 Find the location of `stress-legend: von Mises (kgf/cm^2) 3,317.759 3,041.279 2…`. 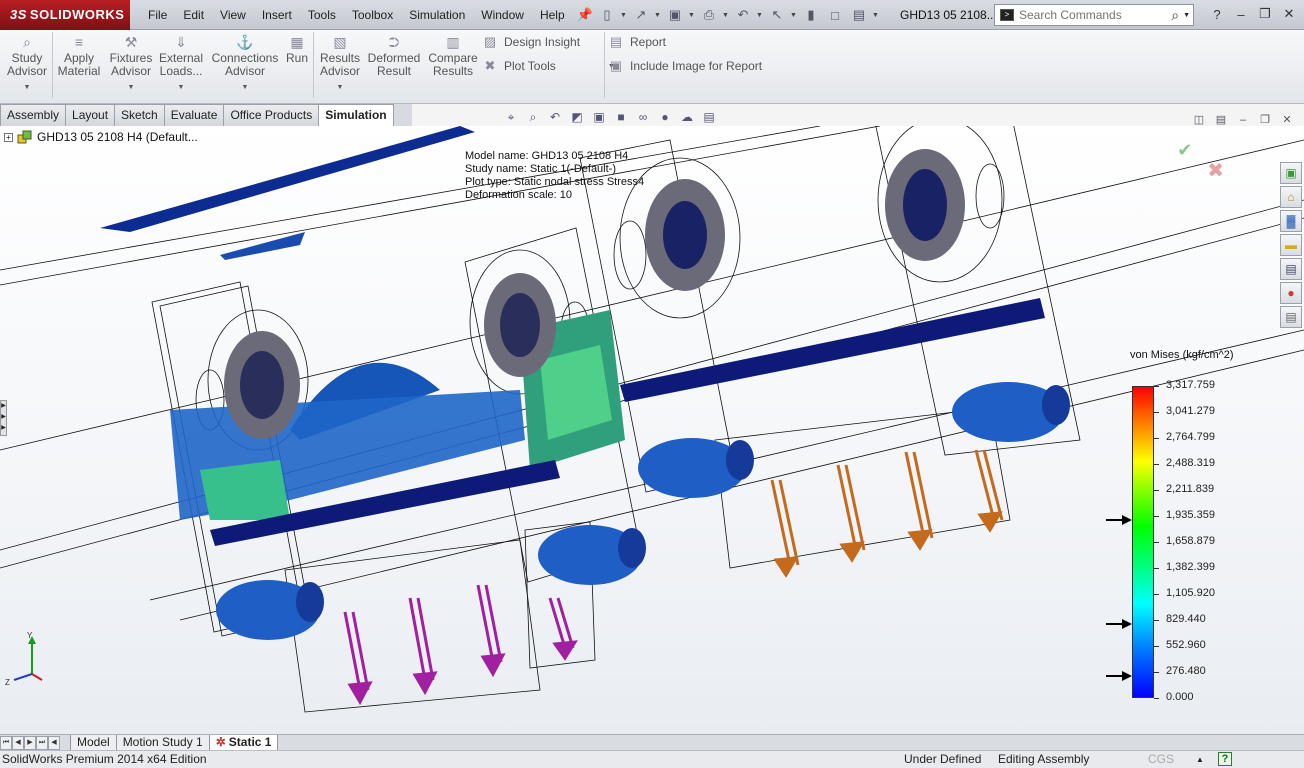

stress-legend: von Mises (kgf/cm^2) 3,317.759 3,041.279 2… is located at coordinates (1195, 526).